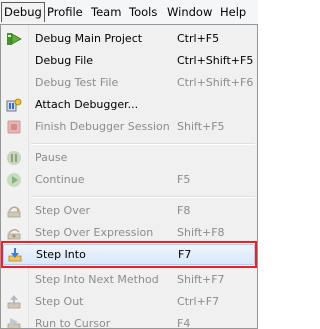 The width and height of the screenshot is (320, 329). I want to click on pause-icon, so click(14, 158).